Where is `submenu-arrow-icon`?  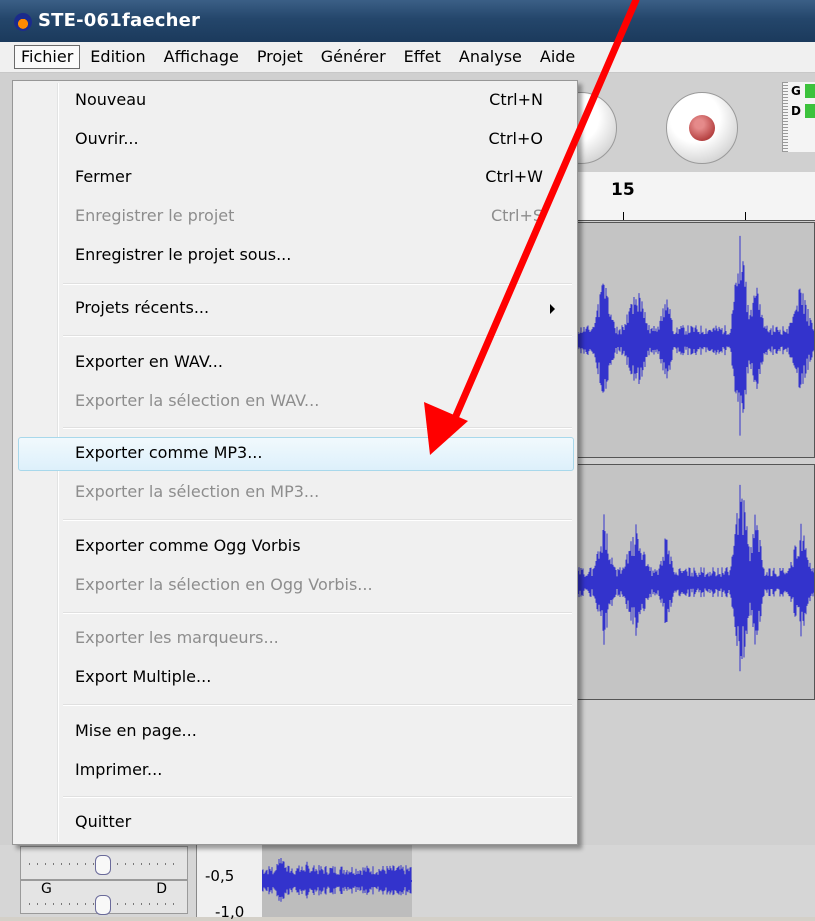 submenu-arrow-icon is located at coordinates (552, 309).